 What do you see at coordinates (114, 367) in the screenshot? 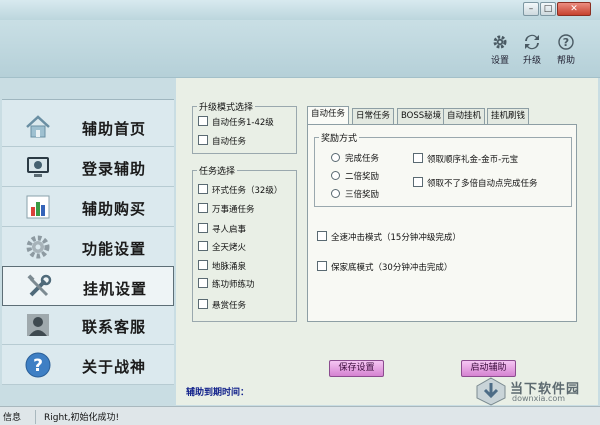
I see `sidebar-item-label: 关于战神` at bounding box center [114, 367].